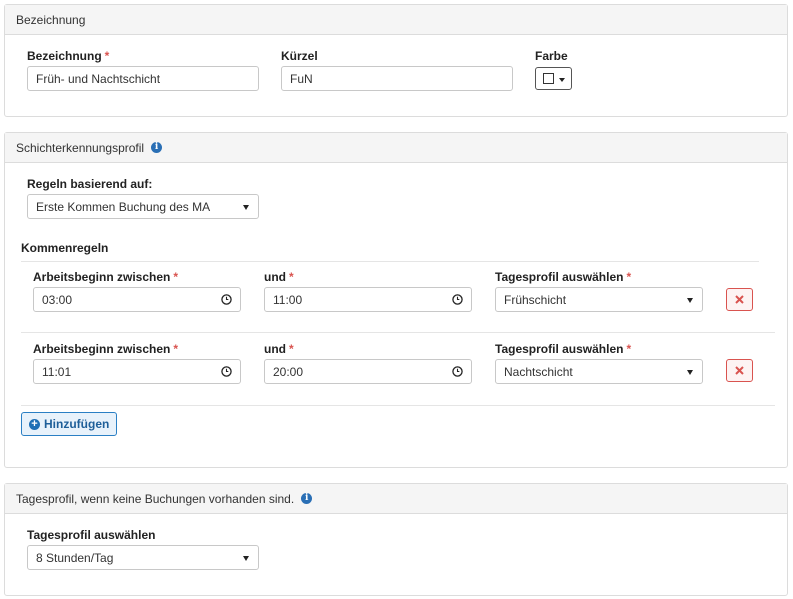  I want to click on rule-2-delete-button, so click(739, 370).